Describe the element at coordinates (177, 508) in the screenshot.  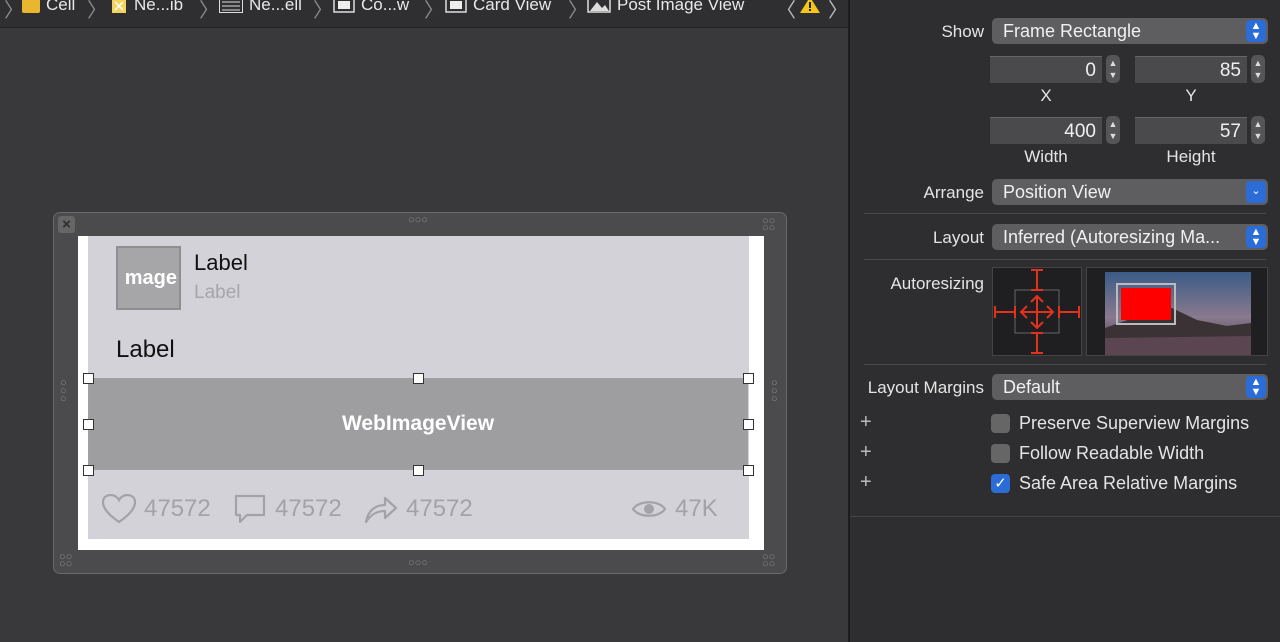
I see `likes-count: 47572` at that location.